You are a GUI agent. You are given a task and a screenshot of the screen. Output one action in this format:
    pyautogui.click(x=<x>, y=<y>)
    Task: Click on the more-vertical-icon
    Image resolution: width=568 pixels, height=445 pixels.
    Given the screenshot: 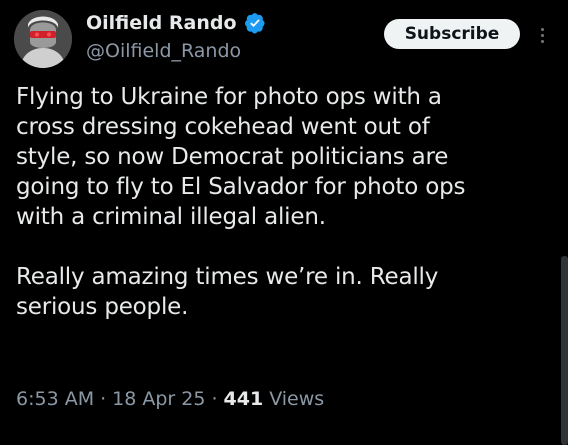 What is the action you would take?
    pyautogui.click(x=542, y=35)
    